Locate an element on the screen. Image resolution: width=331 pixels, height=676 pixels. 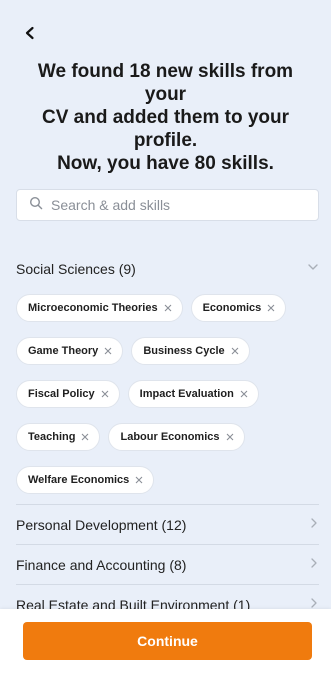
title-line: profile. is located at coordinates (165, 140).